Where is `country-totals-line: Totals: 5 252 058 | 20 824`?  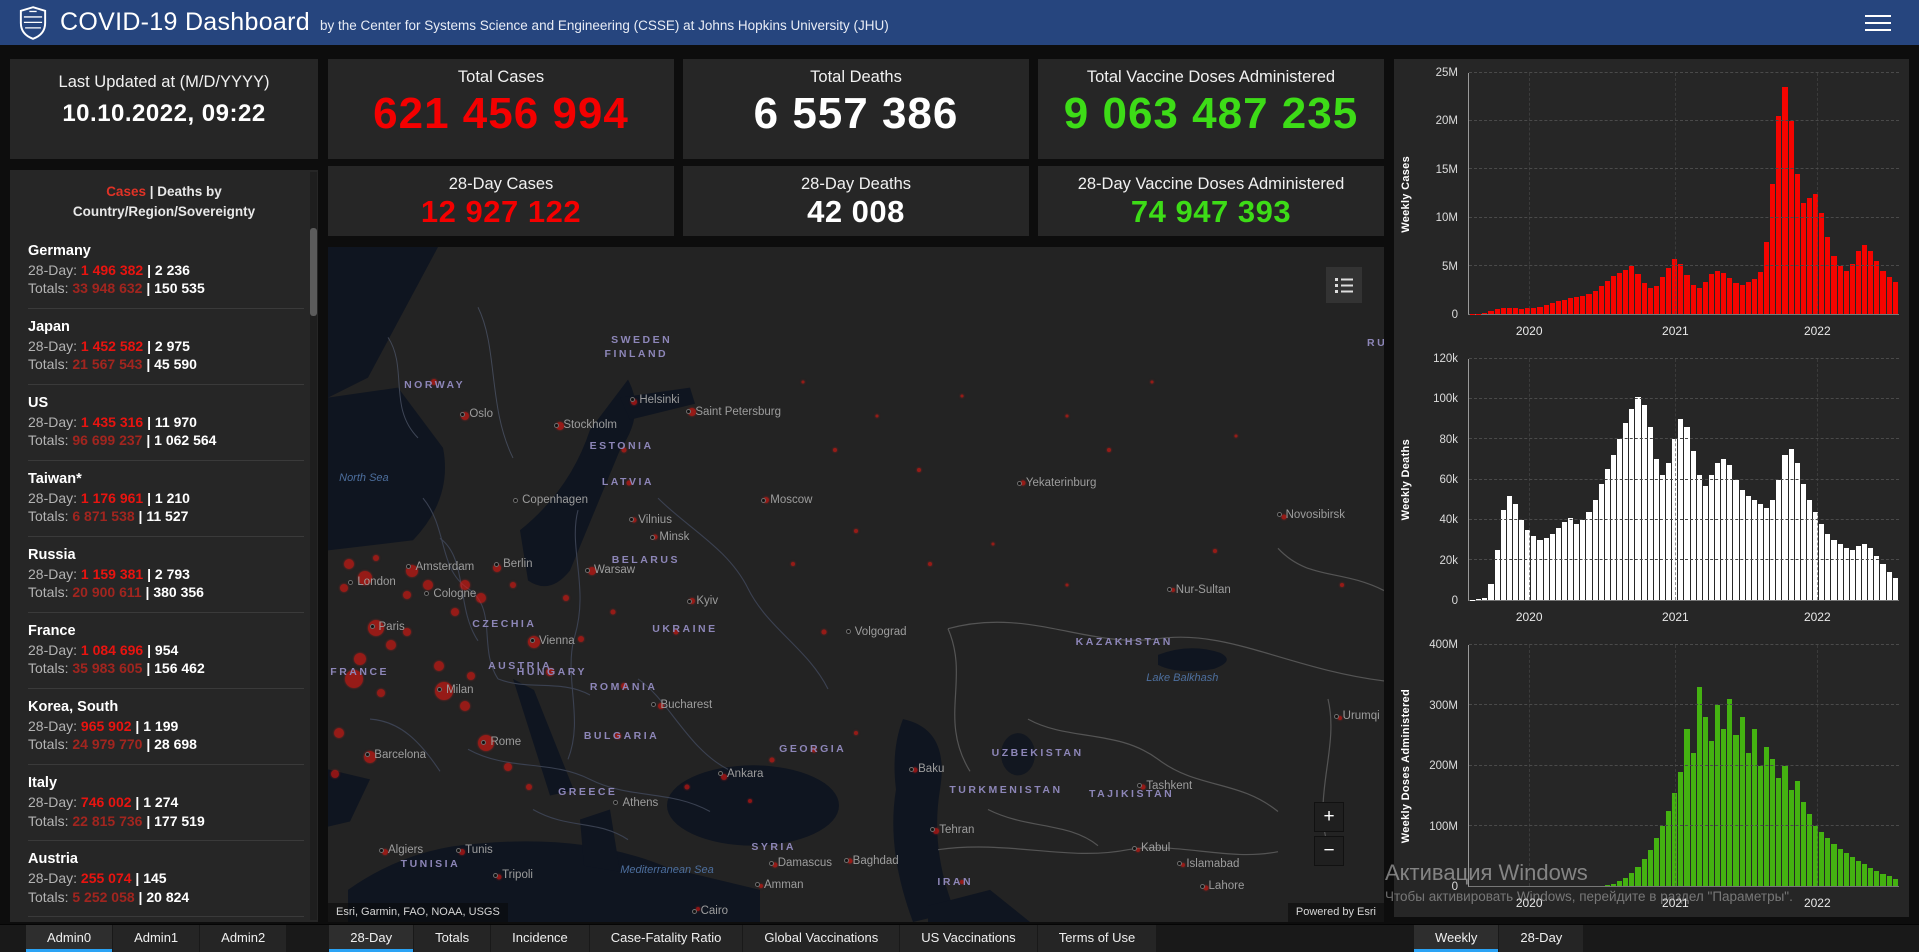 country-totals-line: Totals: 5 252 058 | 20 824 is located at coordinates (109, 896).